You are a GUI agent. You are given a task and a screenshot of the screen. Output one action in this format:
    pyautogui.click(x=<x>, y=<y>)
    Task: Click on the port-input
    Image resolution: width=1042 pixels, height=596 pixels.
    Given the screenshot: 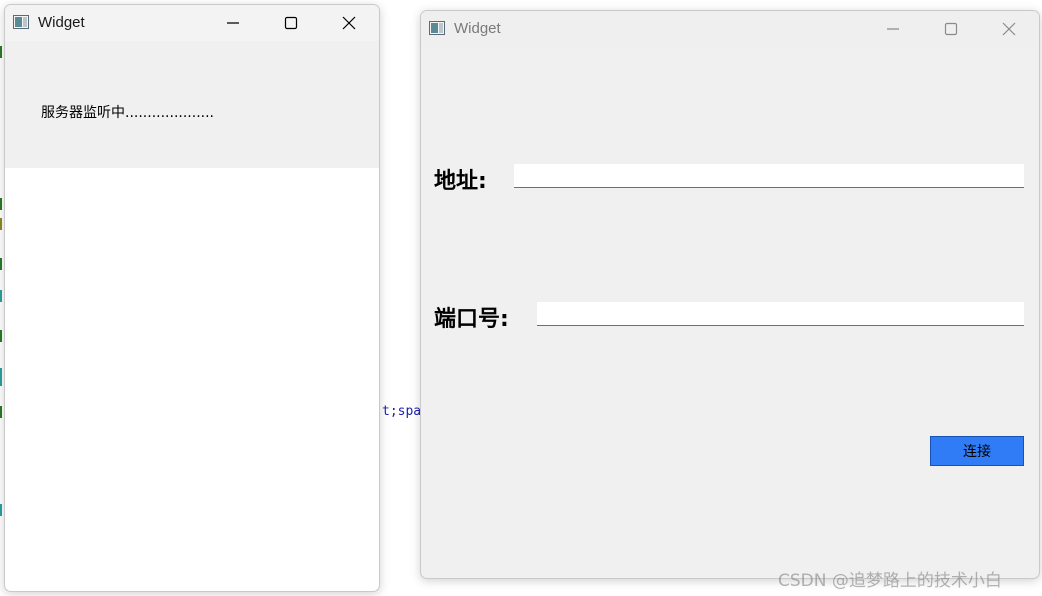 What is the action you would take?
    pyautogui.click(x=780, y=314)
    